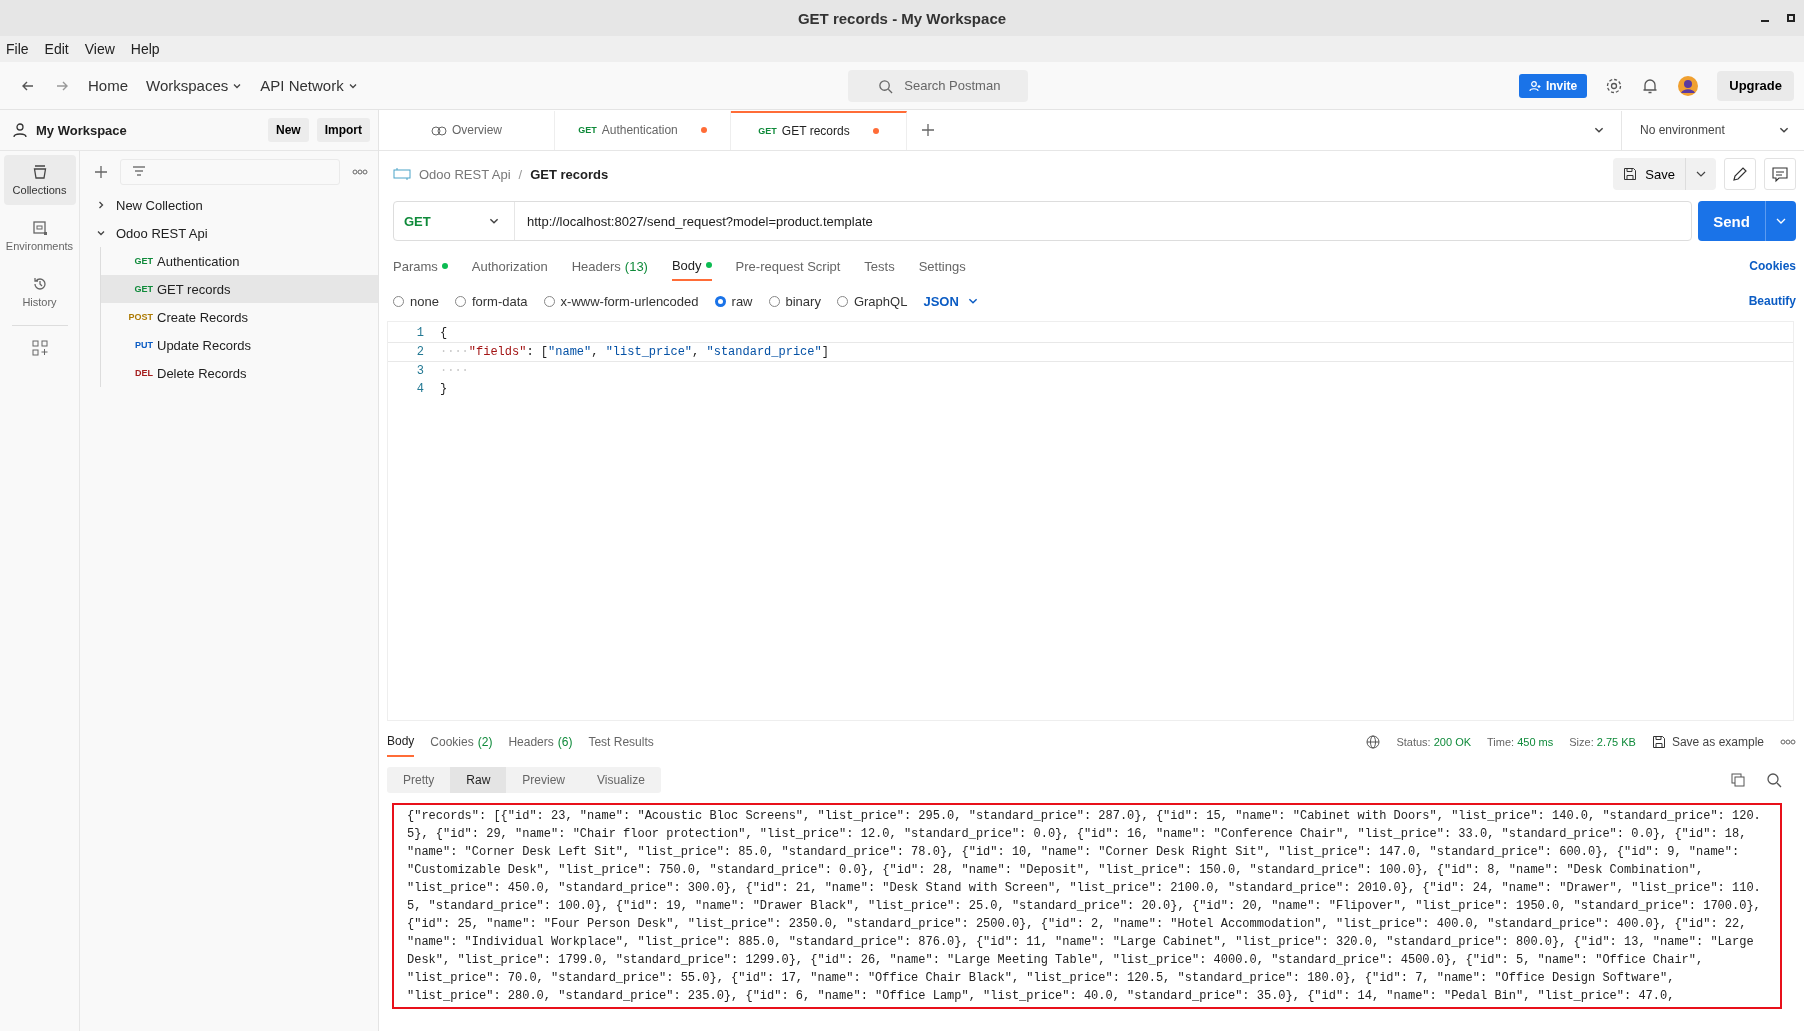  Describe the element at coordinates (938, 85) in the screenshot. I see `search-field: Search Postman` at that location.